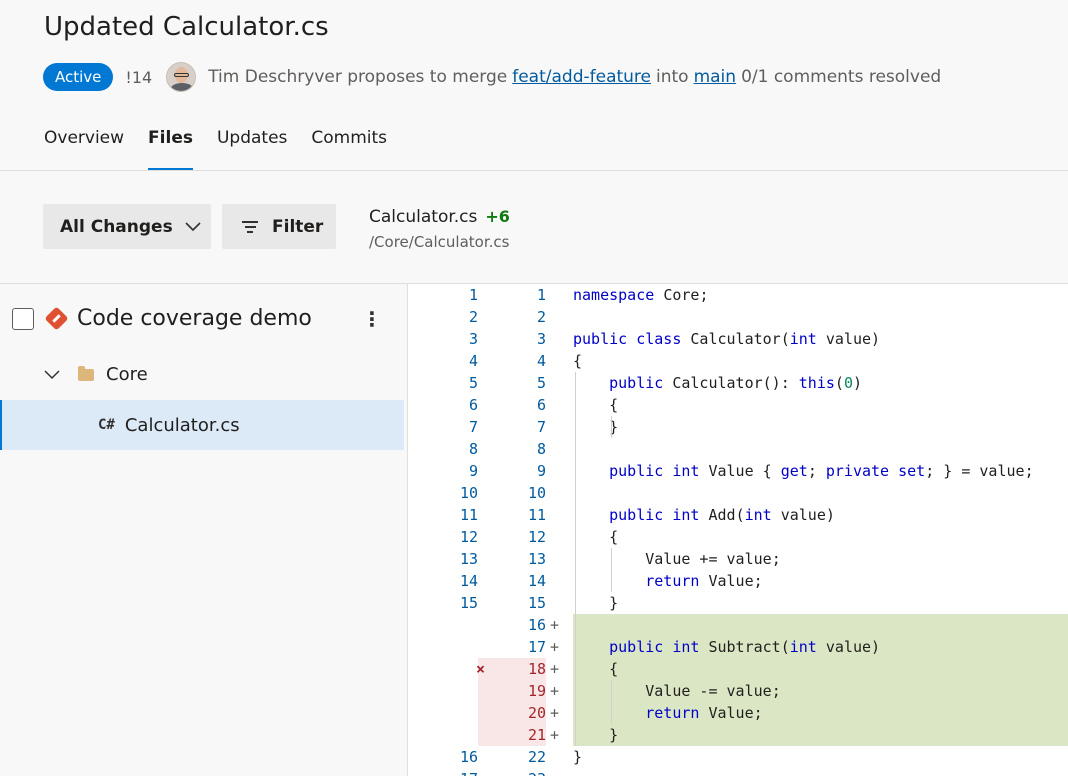 The height and width of the screenshot is (776, 1068). Describe the element at coordinates (541, 427) in the screenshot. I see `new-line-number: 7` at that location.